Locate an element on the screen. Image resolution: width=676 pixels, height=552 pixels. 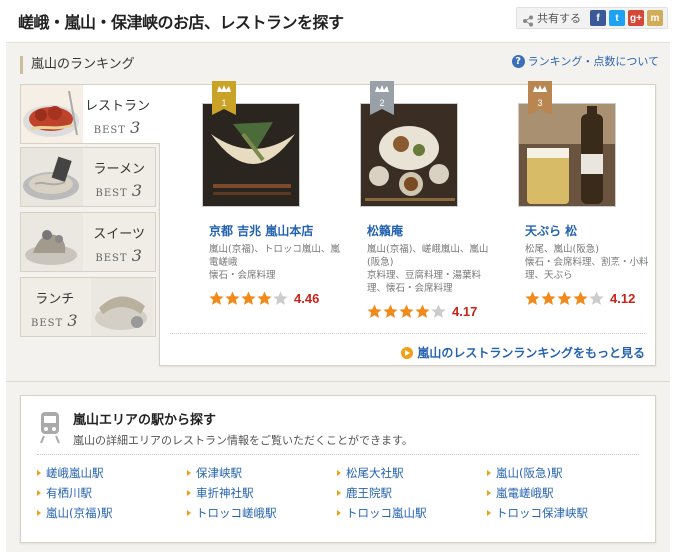
station-link: 嵐山(阪急)駅 is located at coordinates (562, 472).